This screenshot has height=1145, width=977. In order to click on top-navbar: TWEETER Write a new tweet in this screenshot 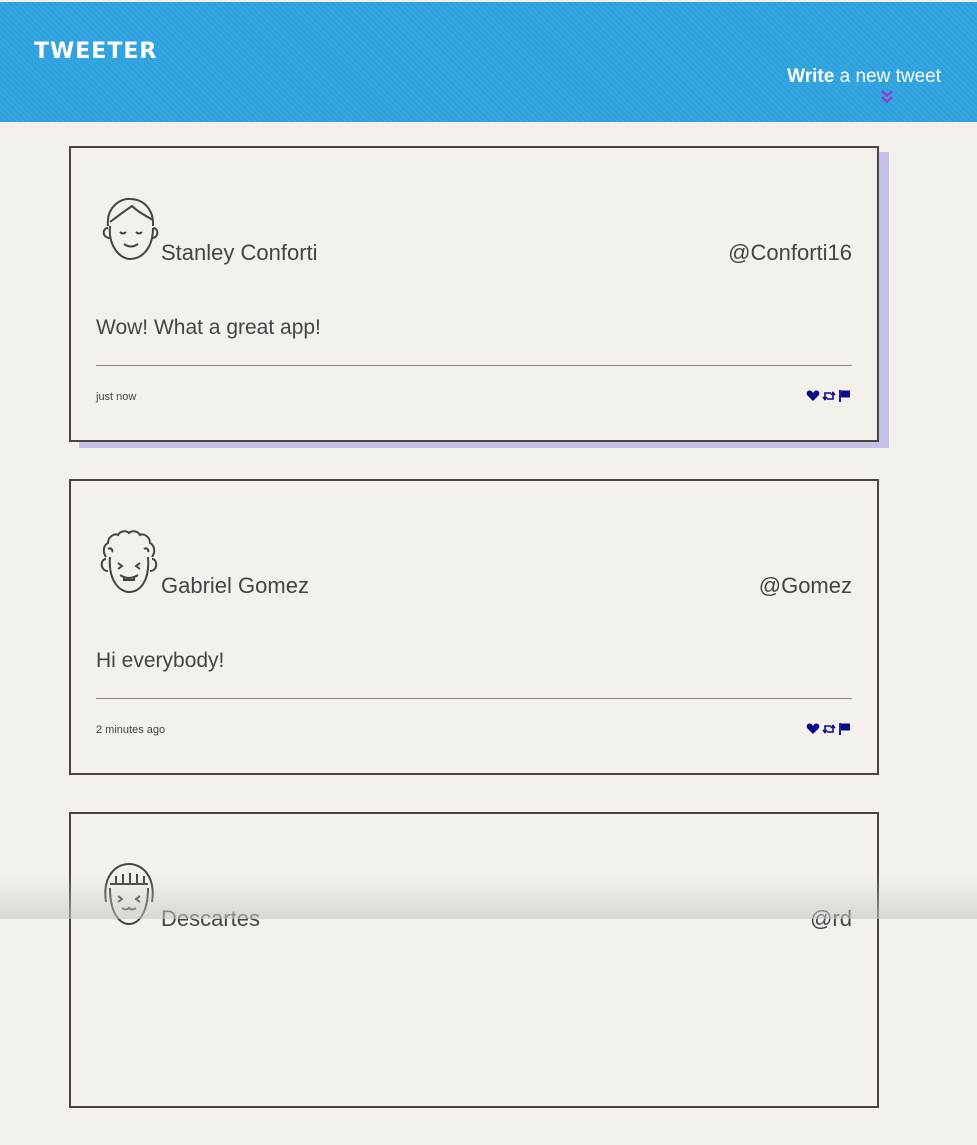, I will do `click(488, 62)`.